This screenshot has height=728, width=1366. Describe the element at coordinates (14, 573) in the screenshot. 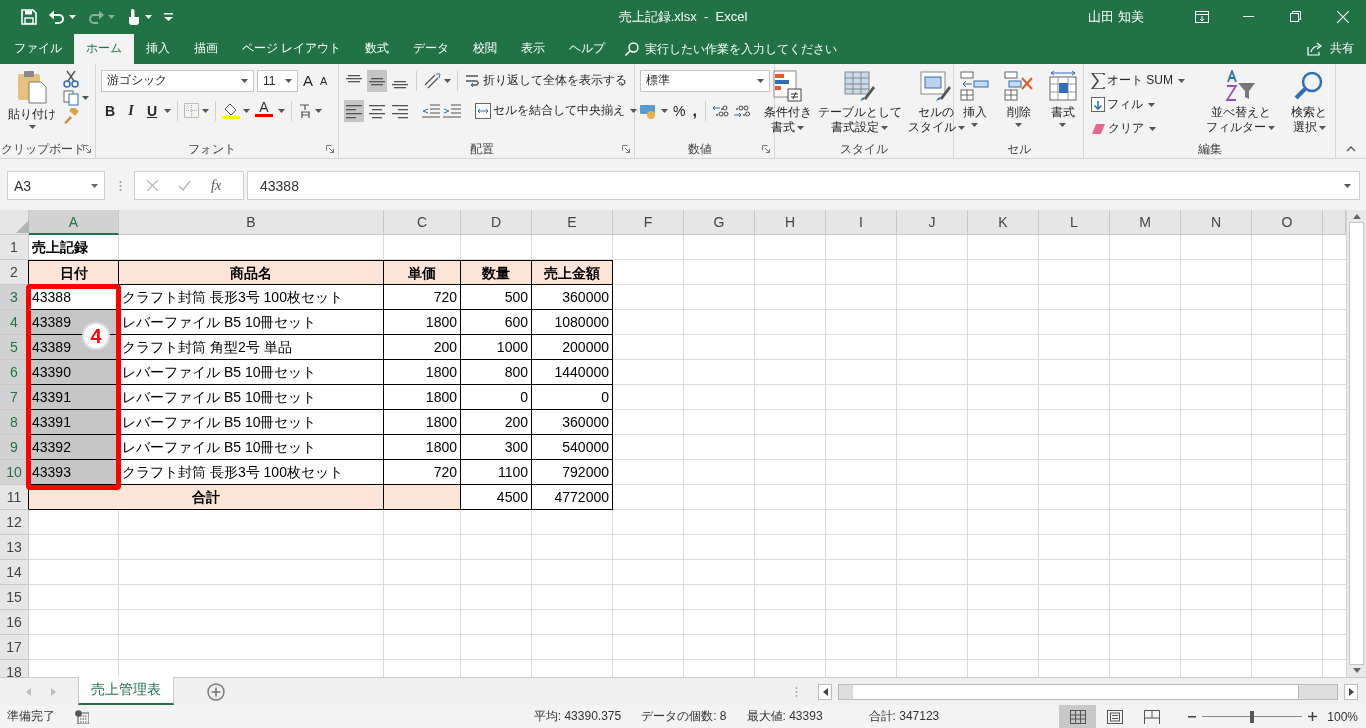

I see `row-header: 14` at that location.